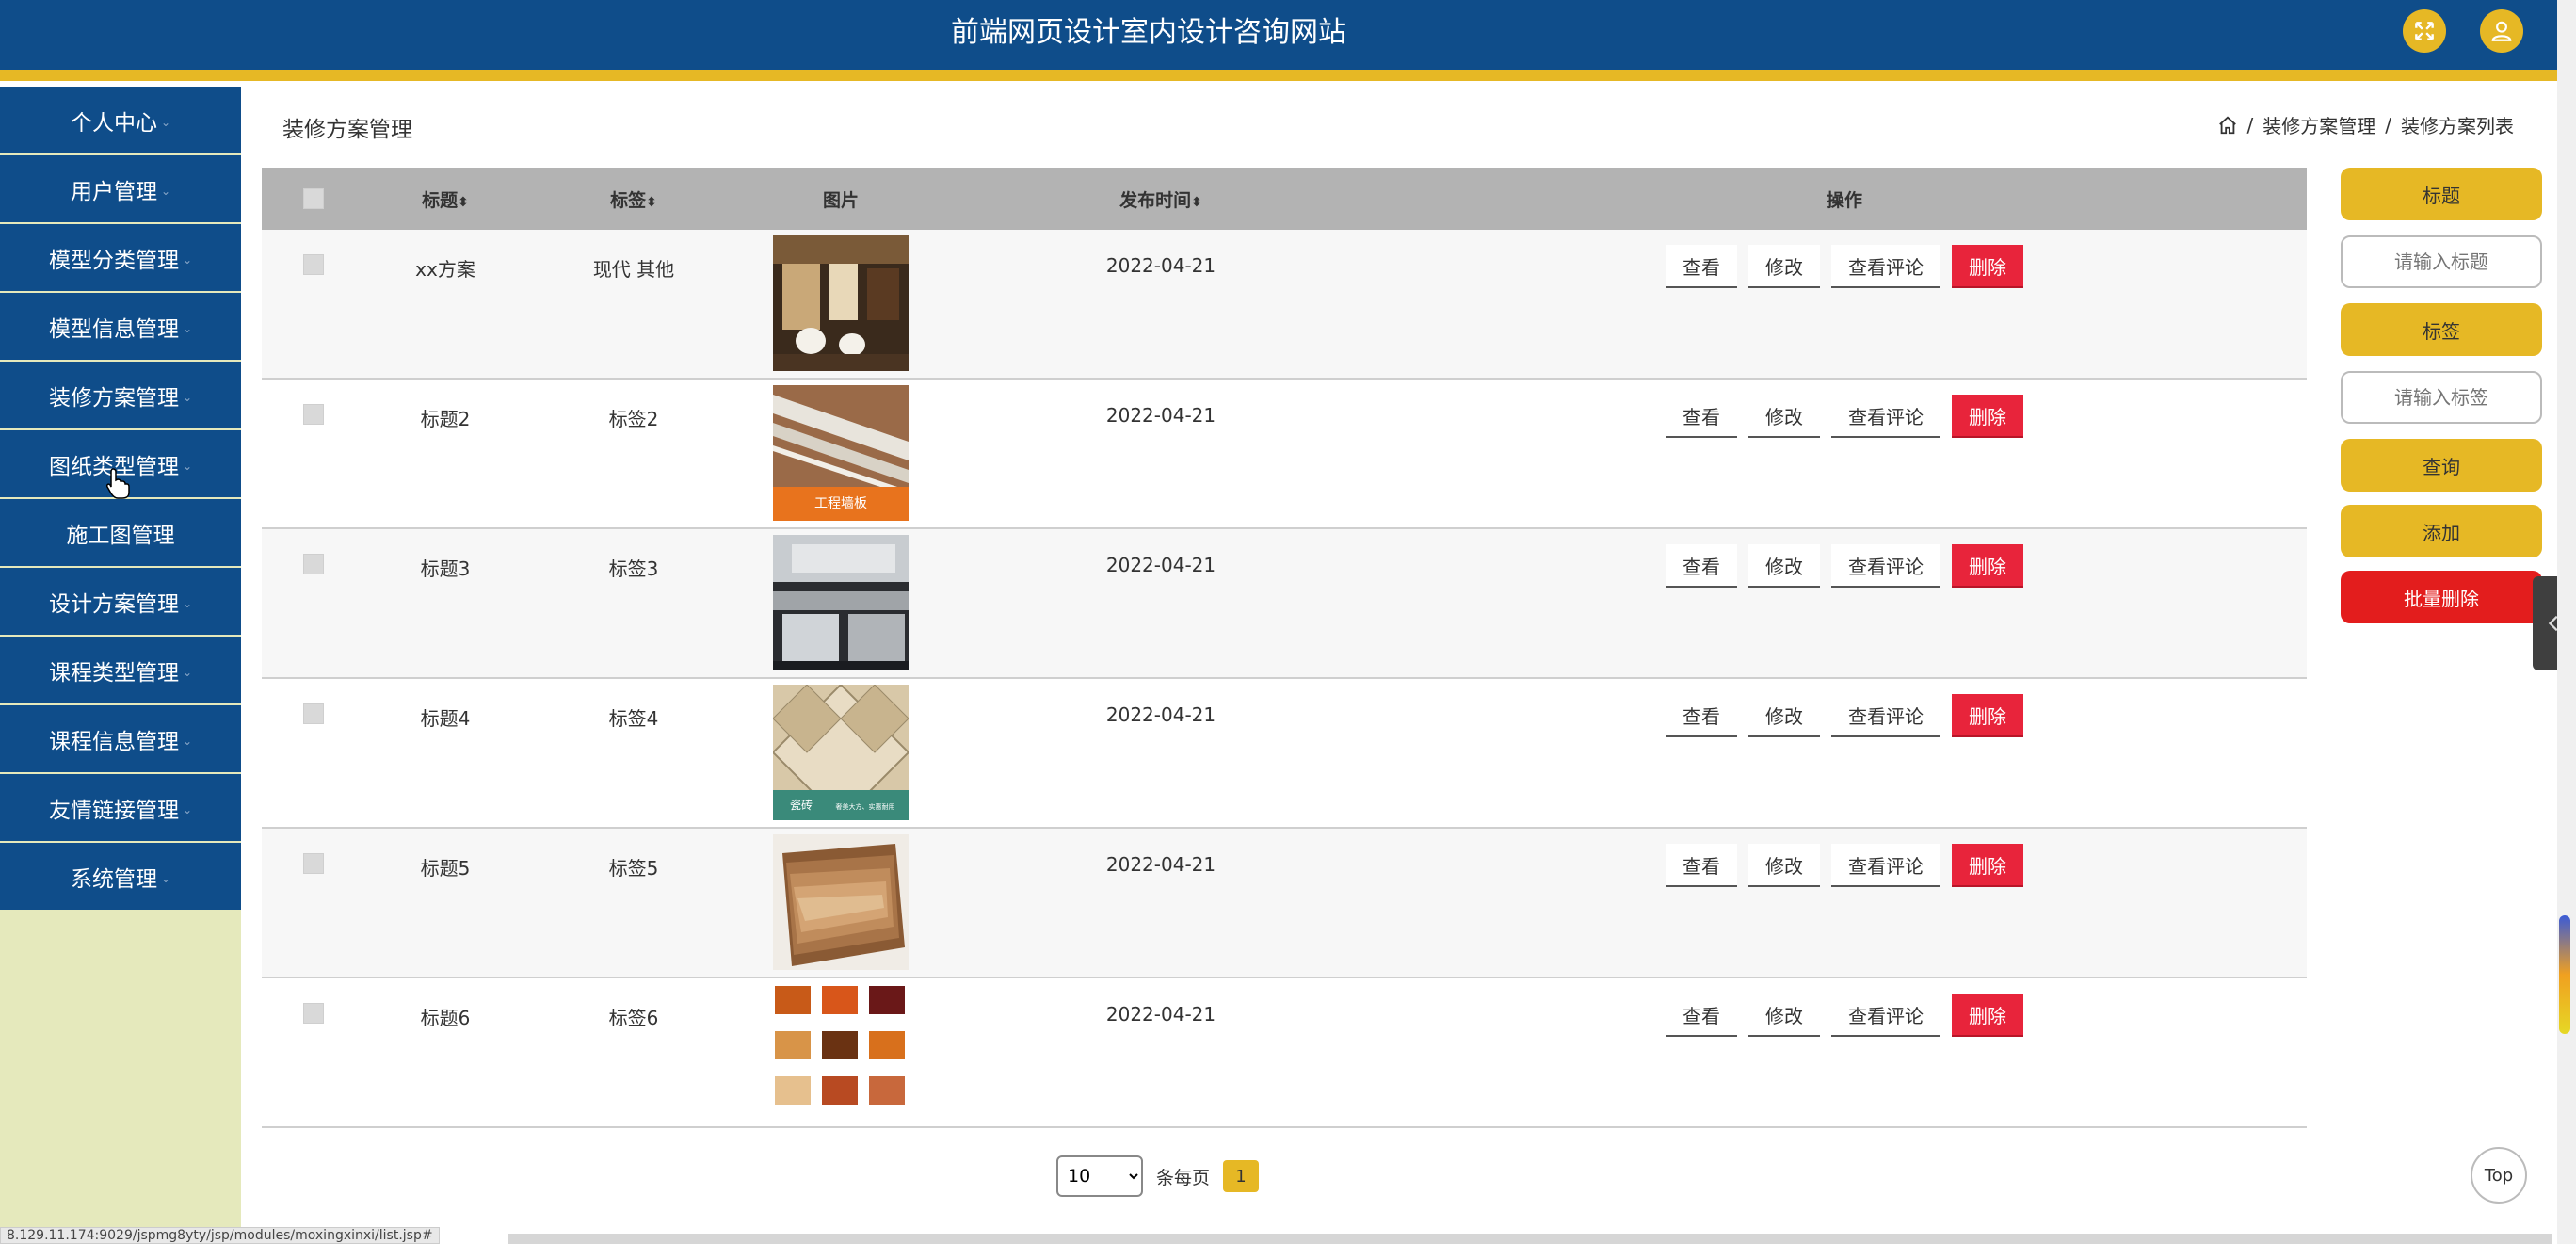  What do you see at coordinates (633, 718) in the screenshot?
I see `cell-tag: 标签4` at bounding box center [633, 718].